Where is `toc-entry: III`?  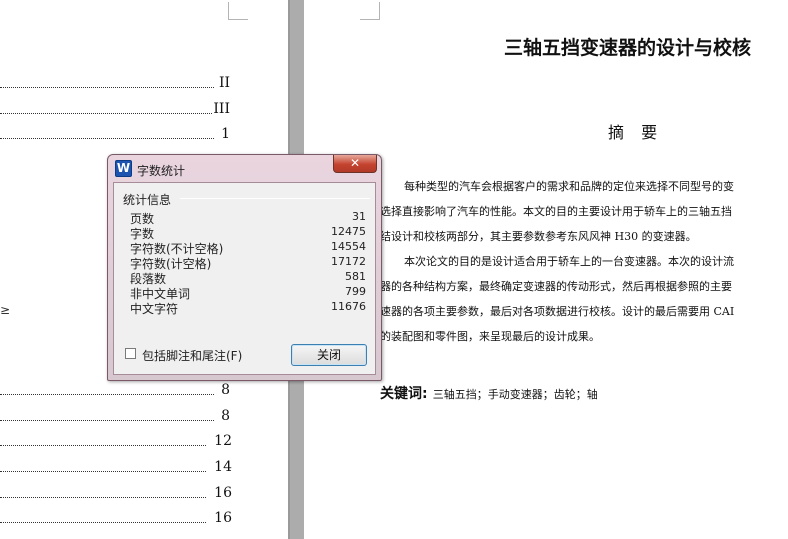 toc-entry: III is located at coordinates (115, 109).